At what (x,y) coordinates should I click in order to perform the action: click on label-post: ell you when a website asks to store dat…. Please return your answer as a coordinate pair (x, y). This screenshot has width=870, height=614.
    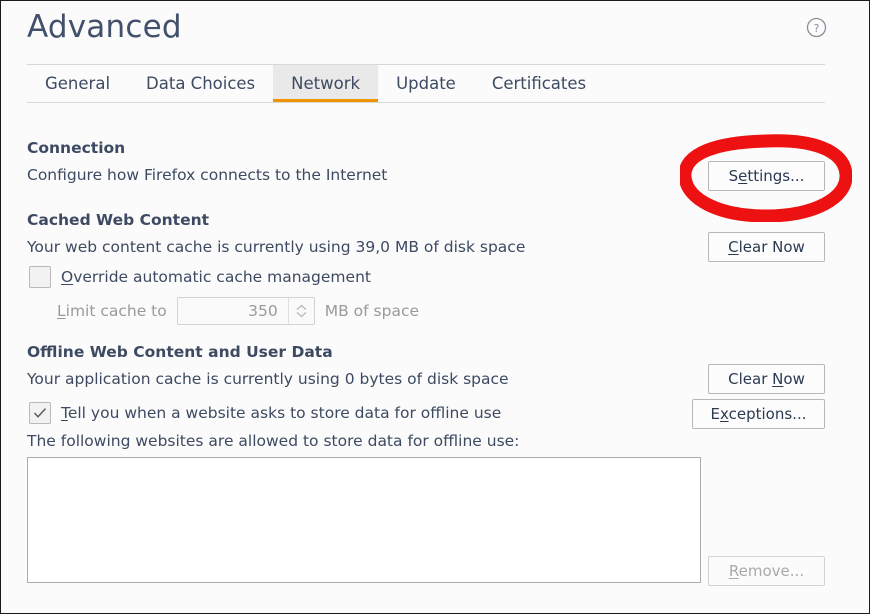
    Looking at the image, I should click on (284, 413).